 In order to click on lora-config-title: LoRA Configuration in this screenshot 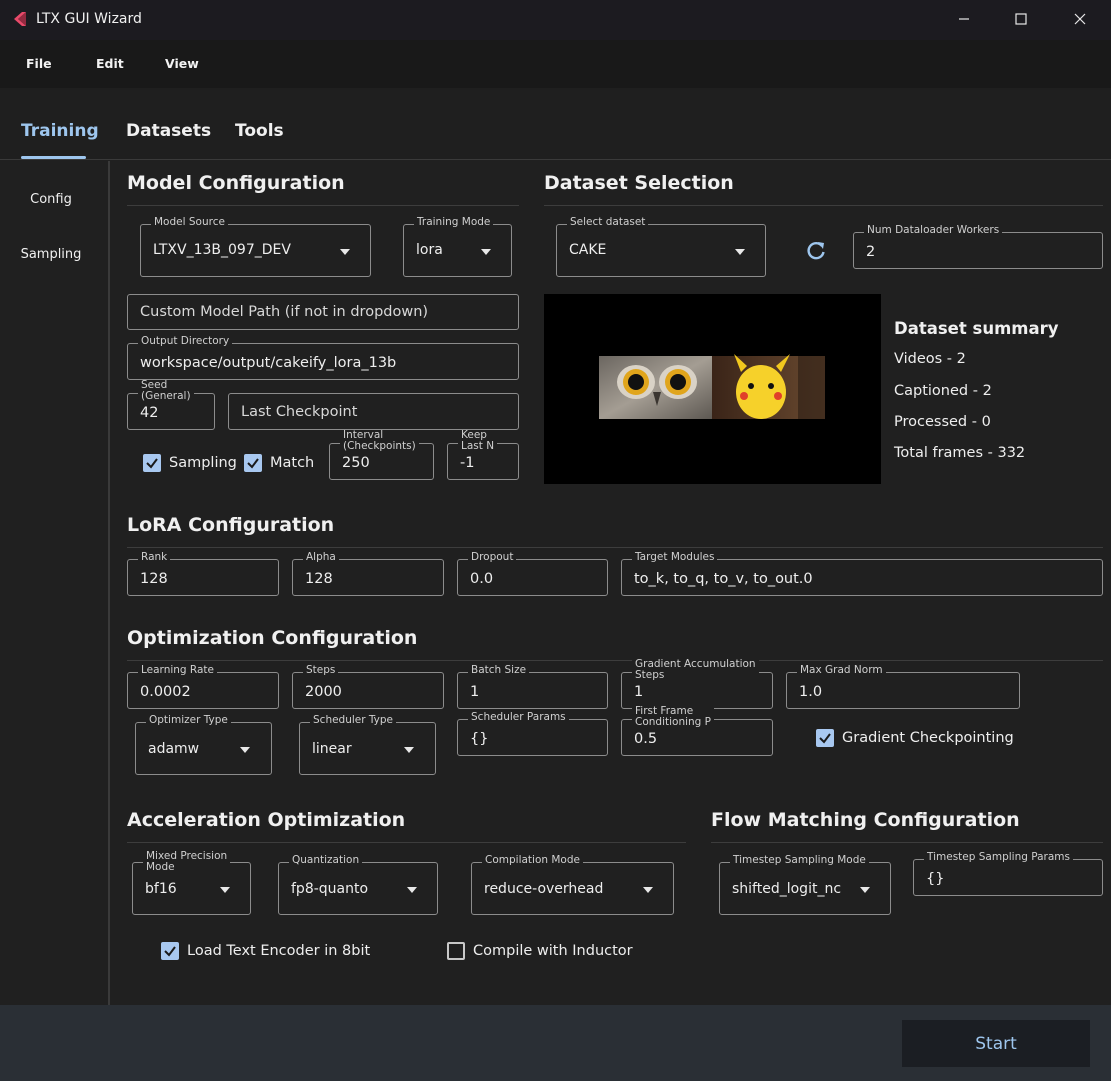, I will do `click(231, 525)`.